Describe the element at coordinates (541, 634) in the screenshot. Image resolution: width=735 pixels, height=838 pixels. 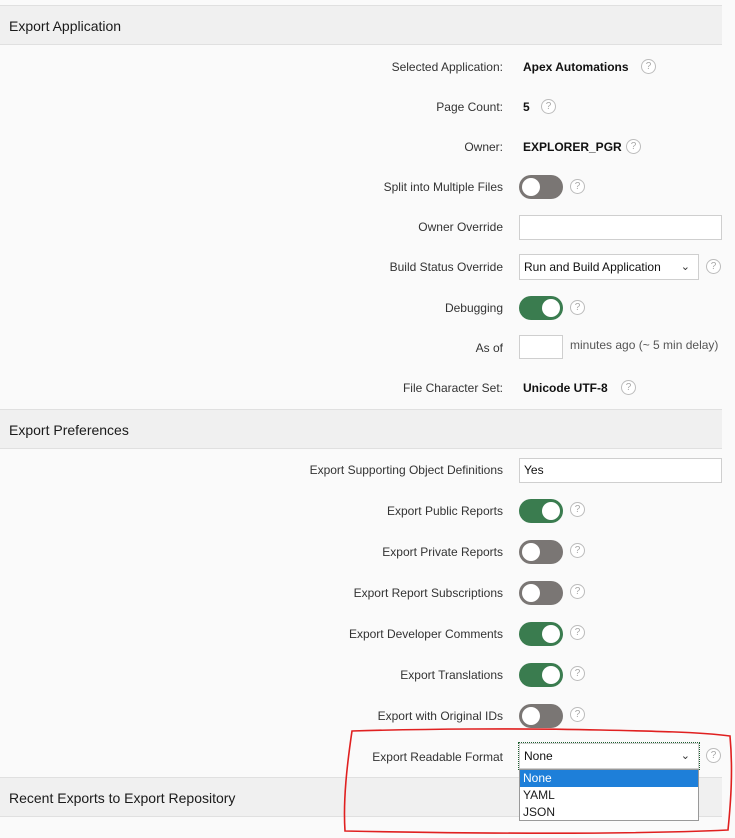
I see `developer-comments-toggle` at that location.